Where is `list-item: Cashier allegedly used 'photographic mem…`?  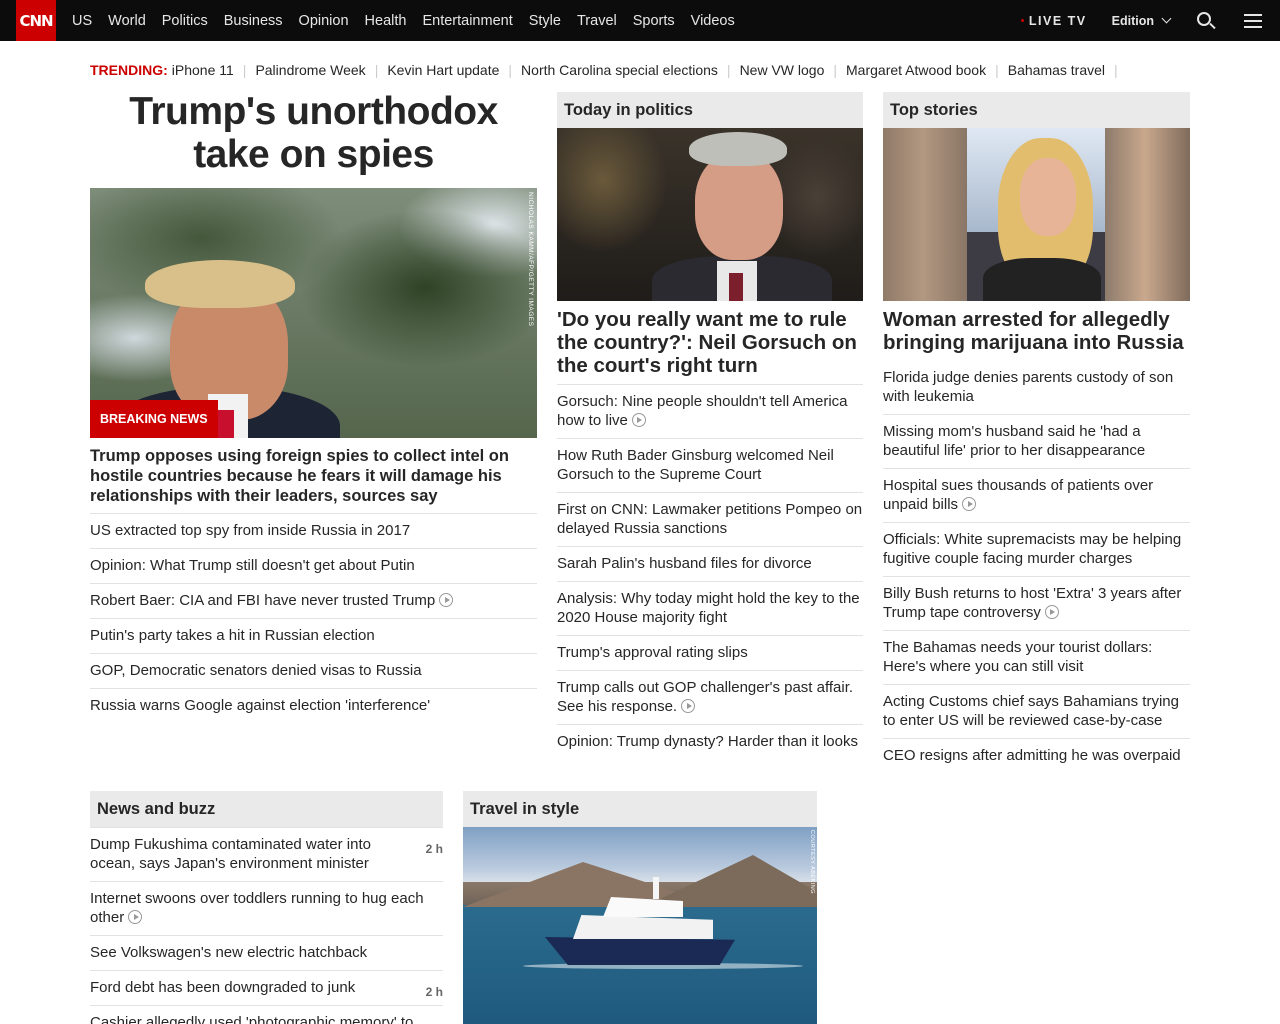
list-item: Cashier allegedly used 'photographic mem… is located at coordinates (266, 1014).